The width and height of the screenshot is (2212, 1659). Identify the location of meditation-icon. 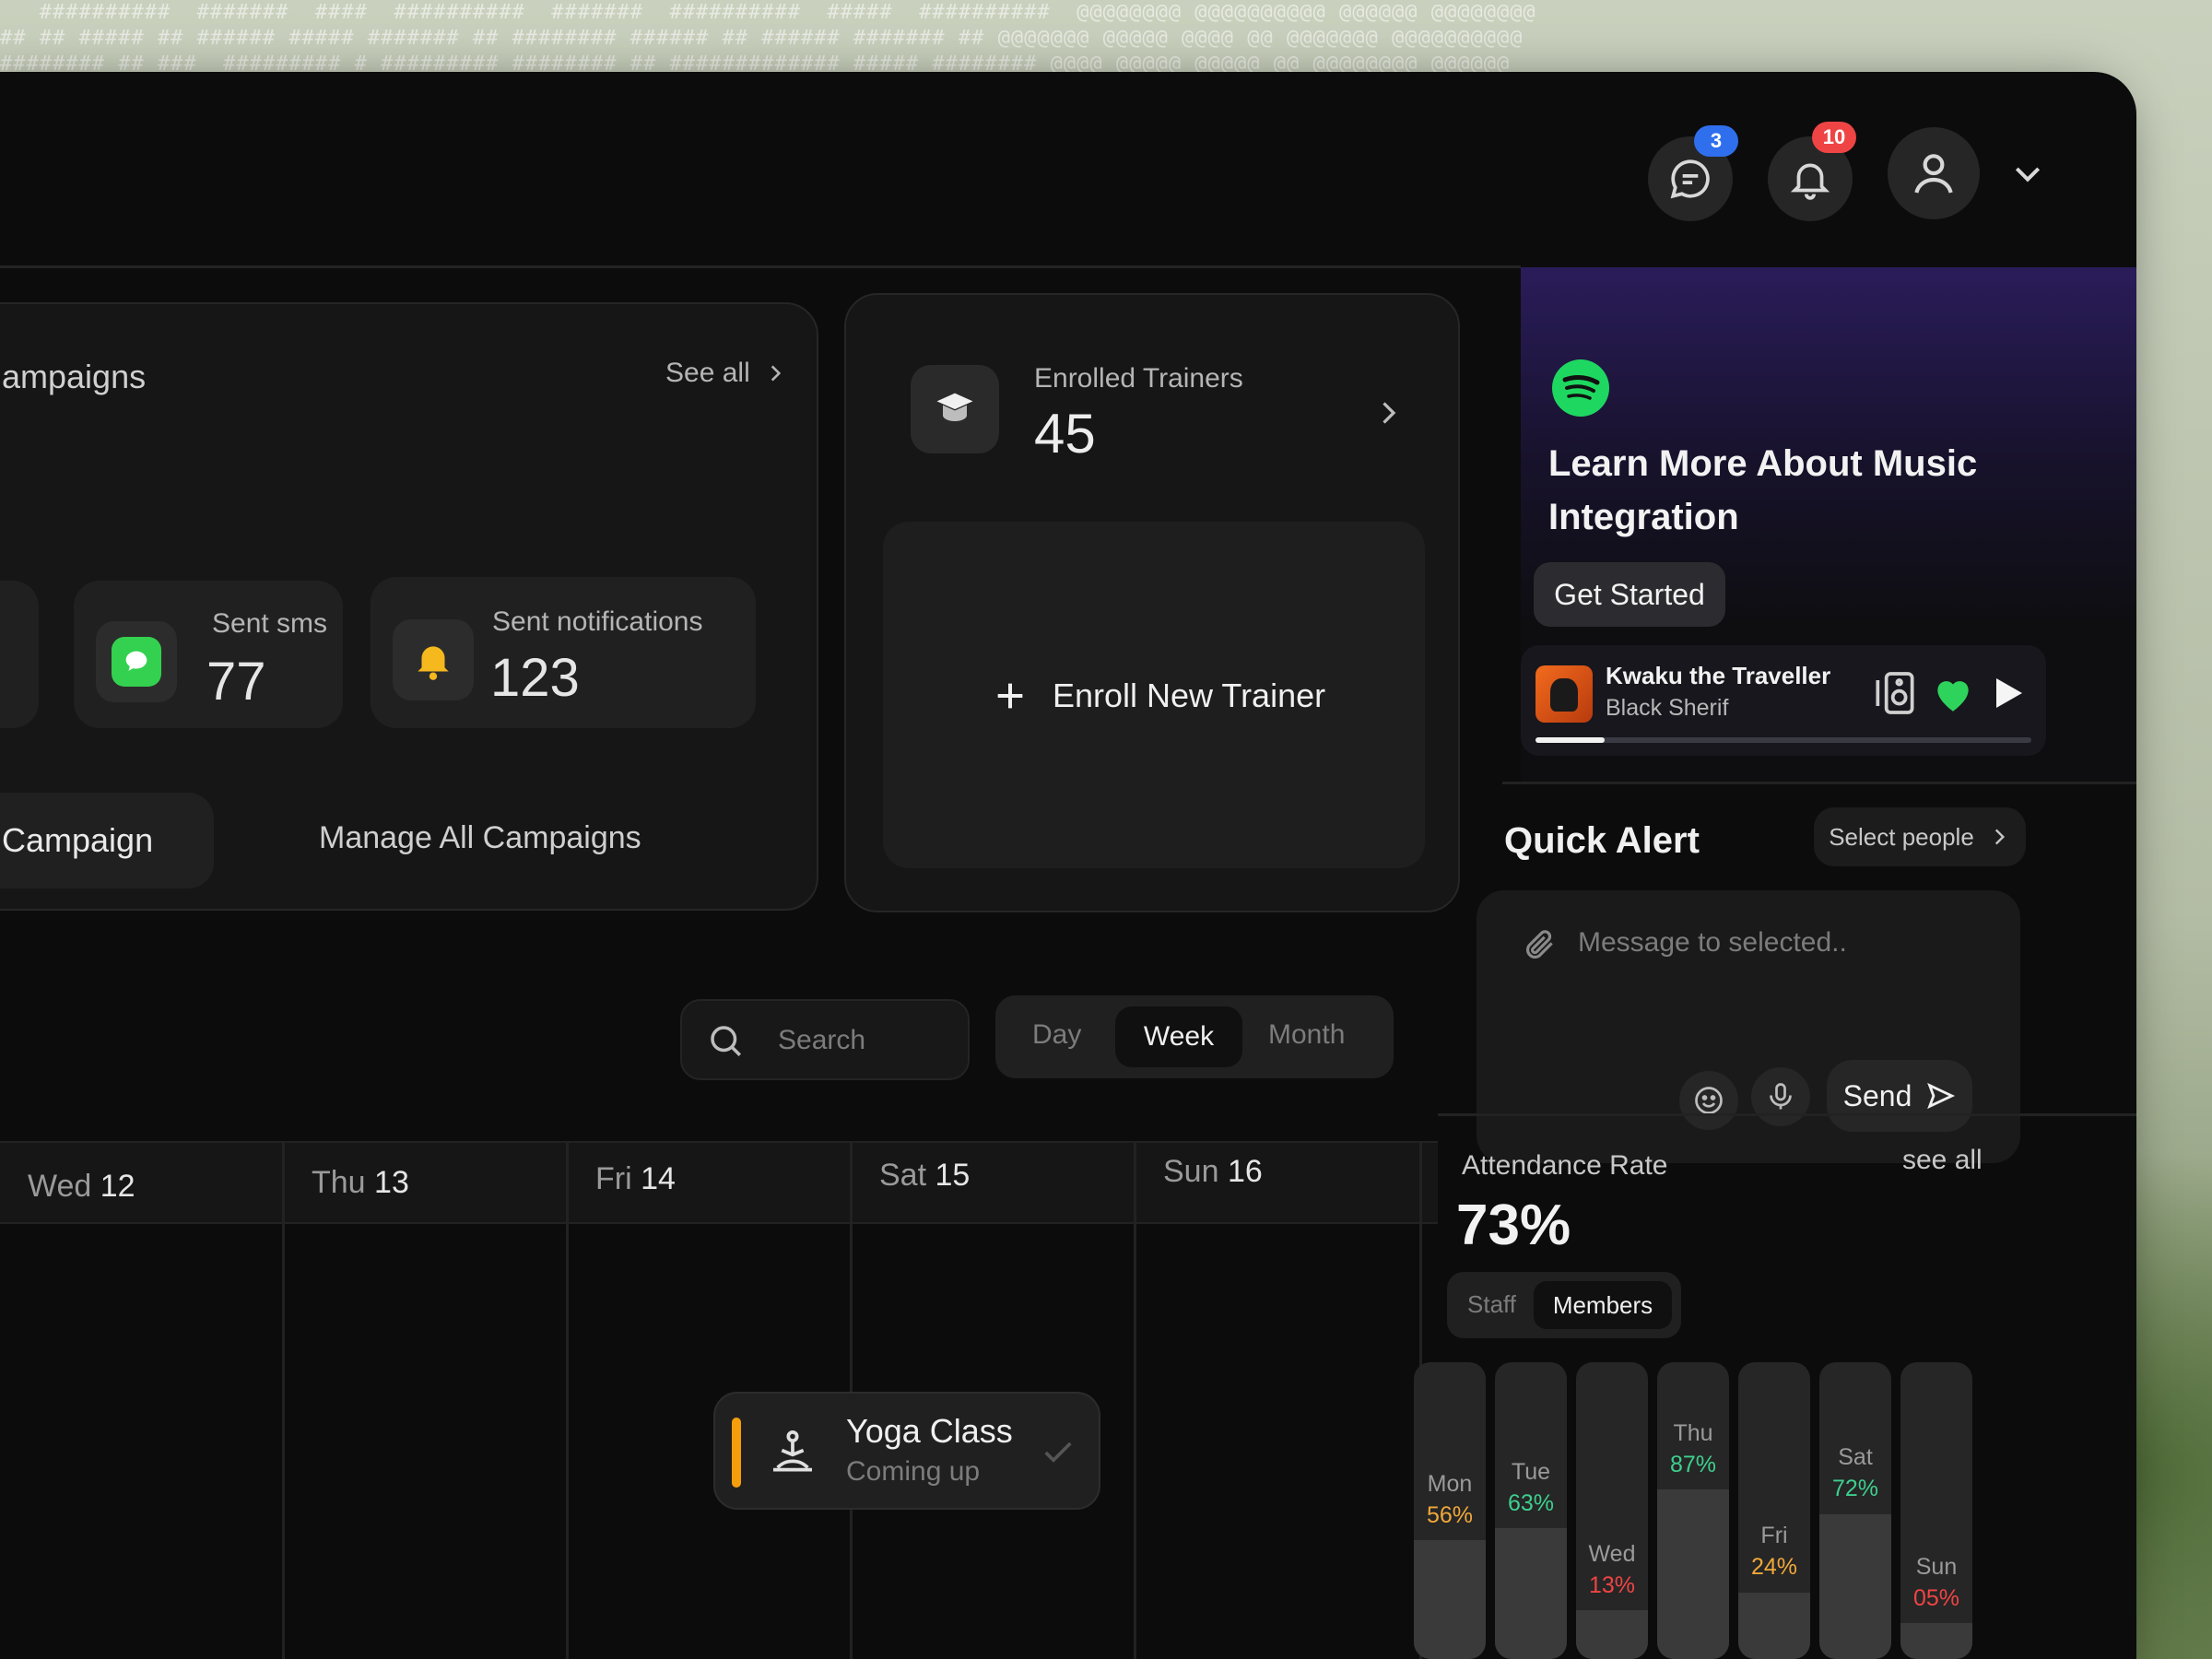
(792, 1451).